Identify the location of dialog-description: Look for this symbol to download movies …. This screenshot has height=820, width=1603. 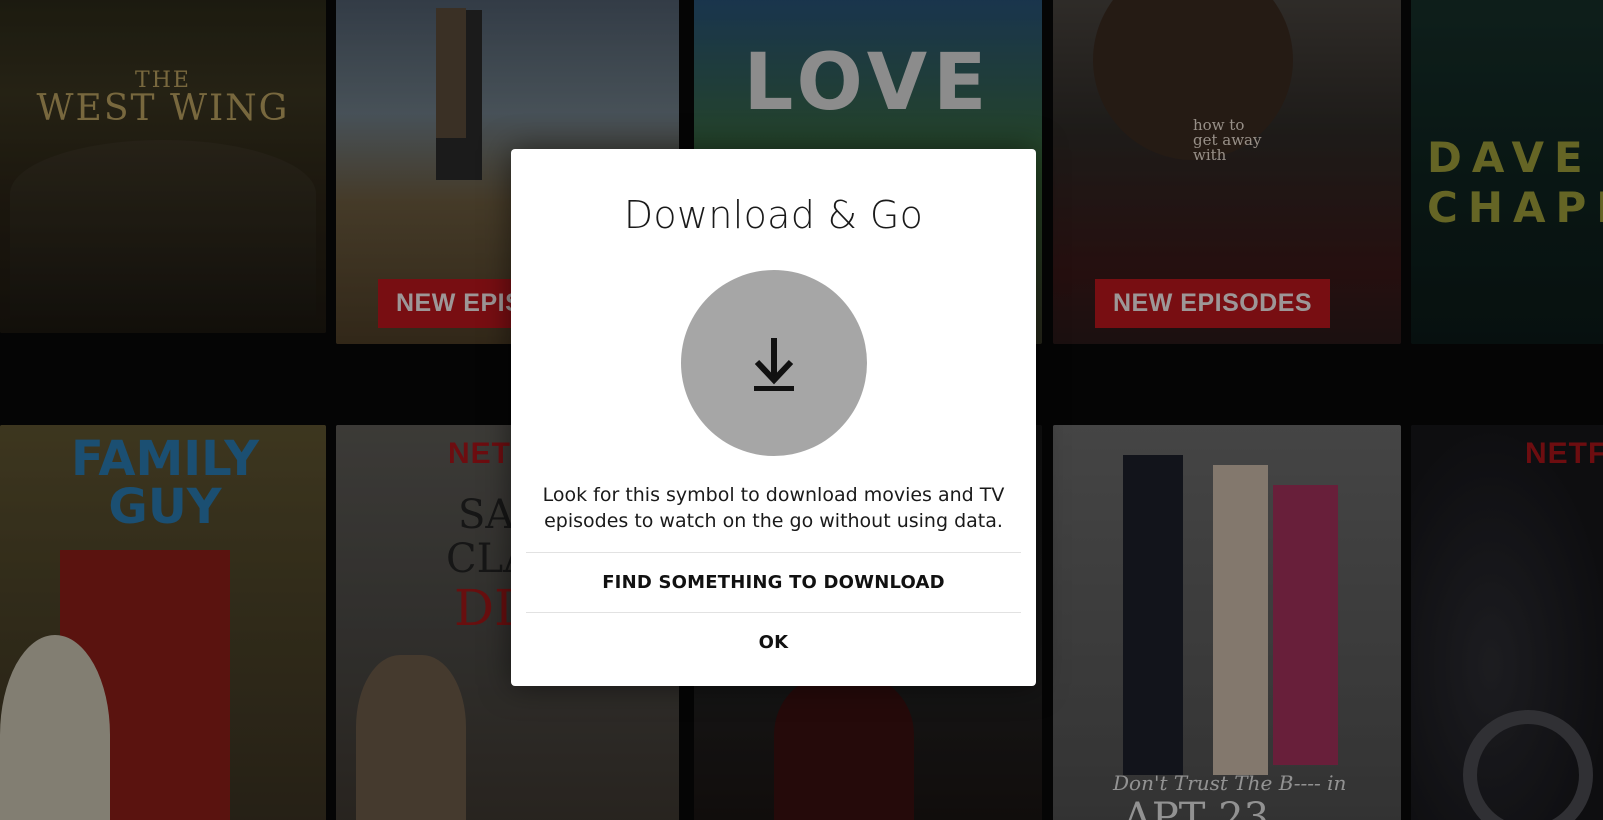
(773, 508).